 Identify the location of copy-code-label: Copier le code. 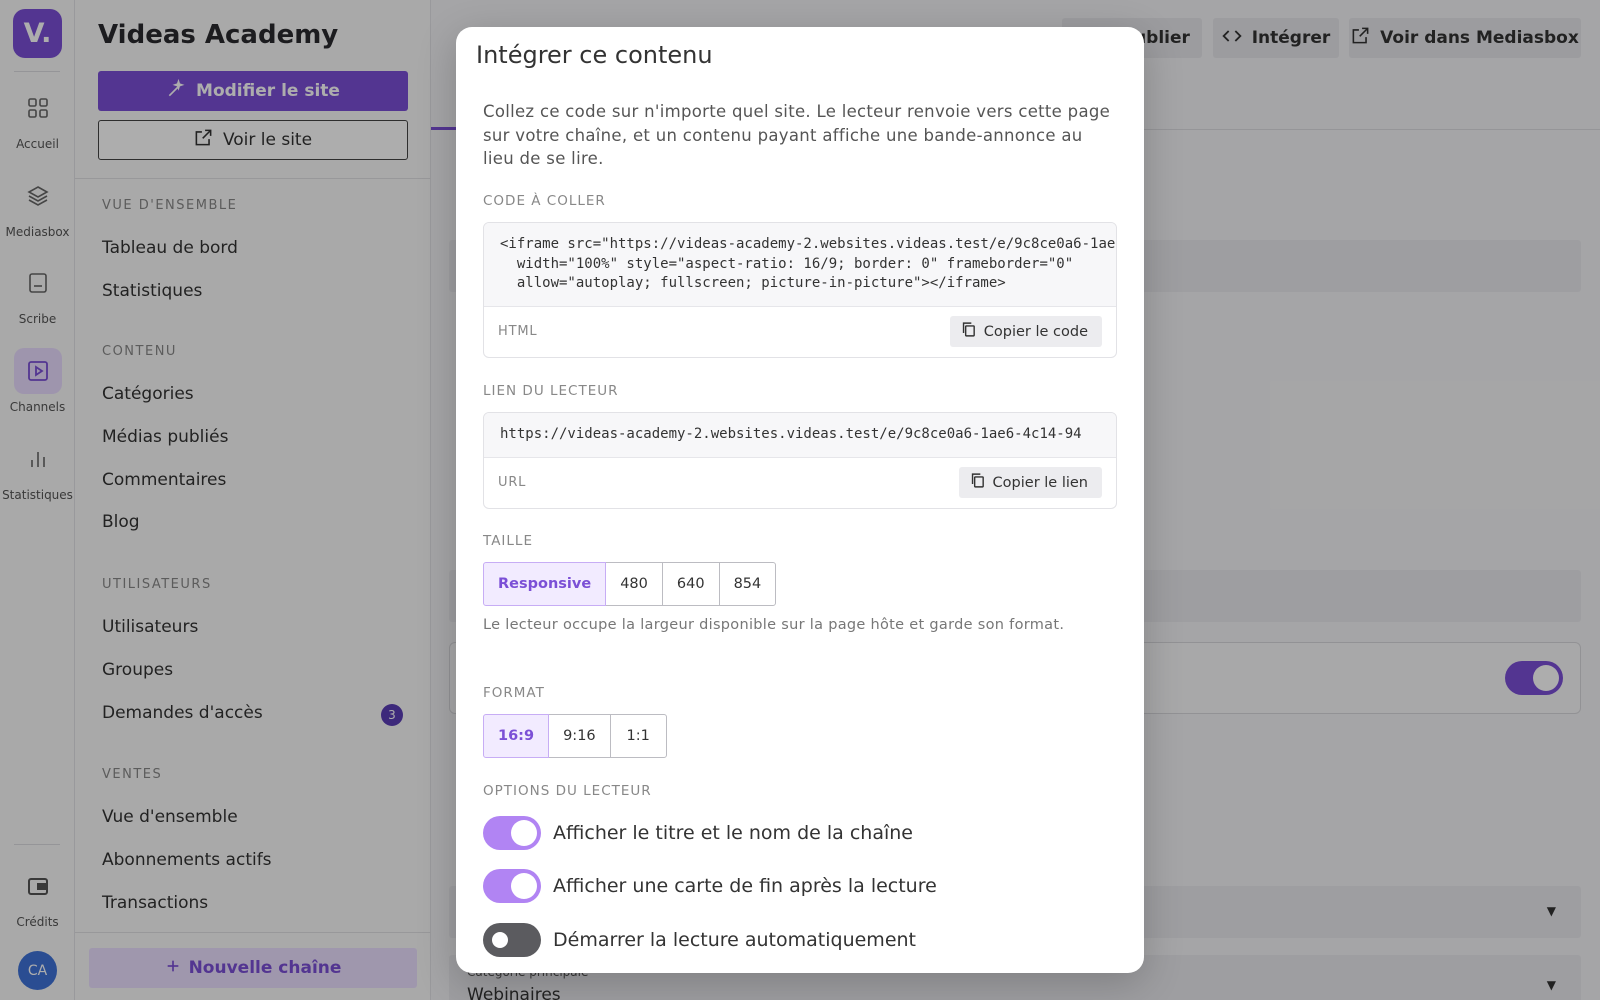
(1035, 331).